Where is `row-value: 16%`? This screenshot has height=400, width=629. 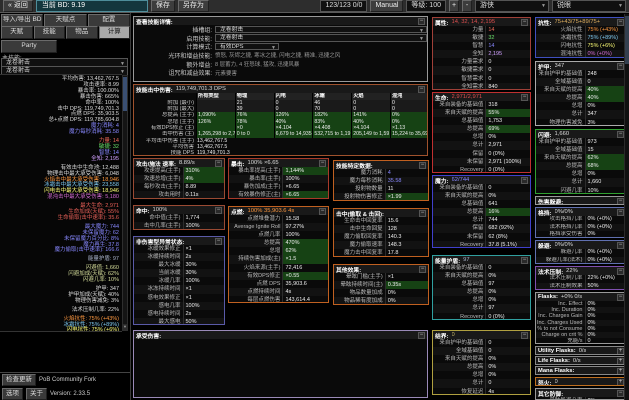 row-value: 16% is located at coordinates (508, 212).